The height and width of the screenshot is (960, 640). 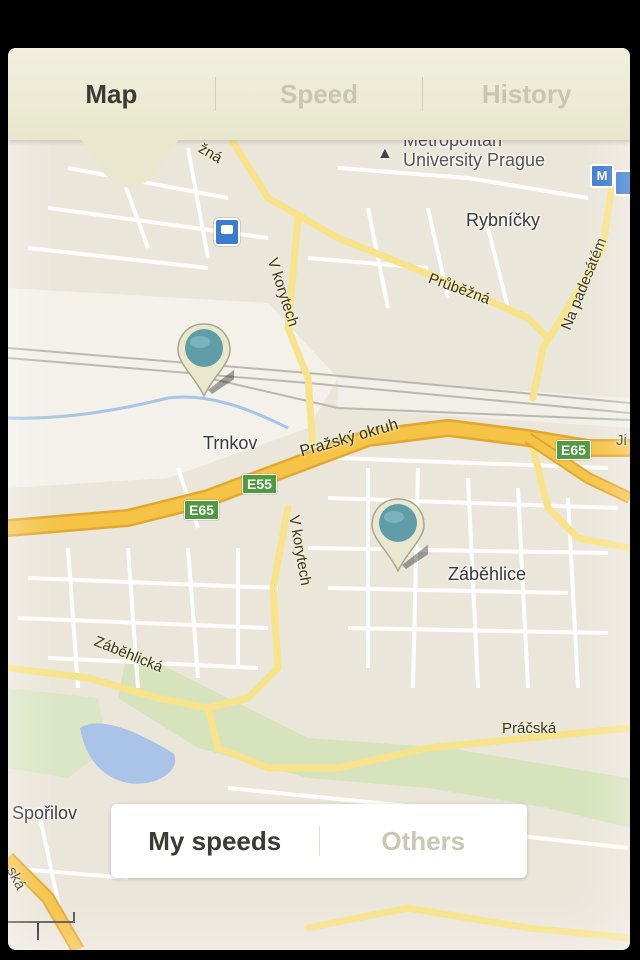 What do you see at coordinates (602, 176) in the screenshot?
I see `metro-icon: M` at bounding box center [602, 176].